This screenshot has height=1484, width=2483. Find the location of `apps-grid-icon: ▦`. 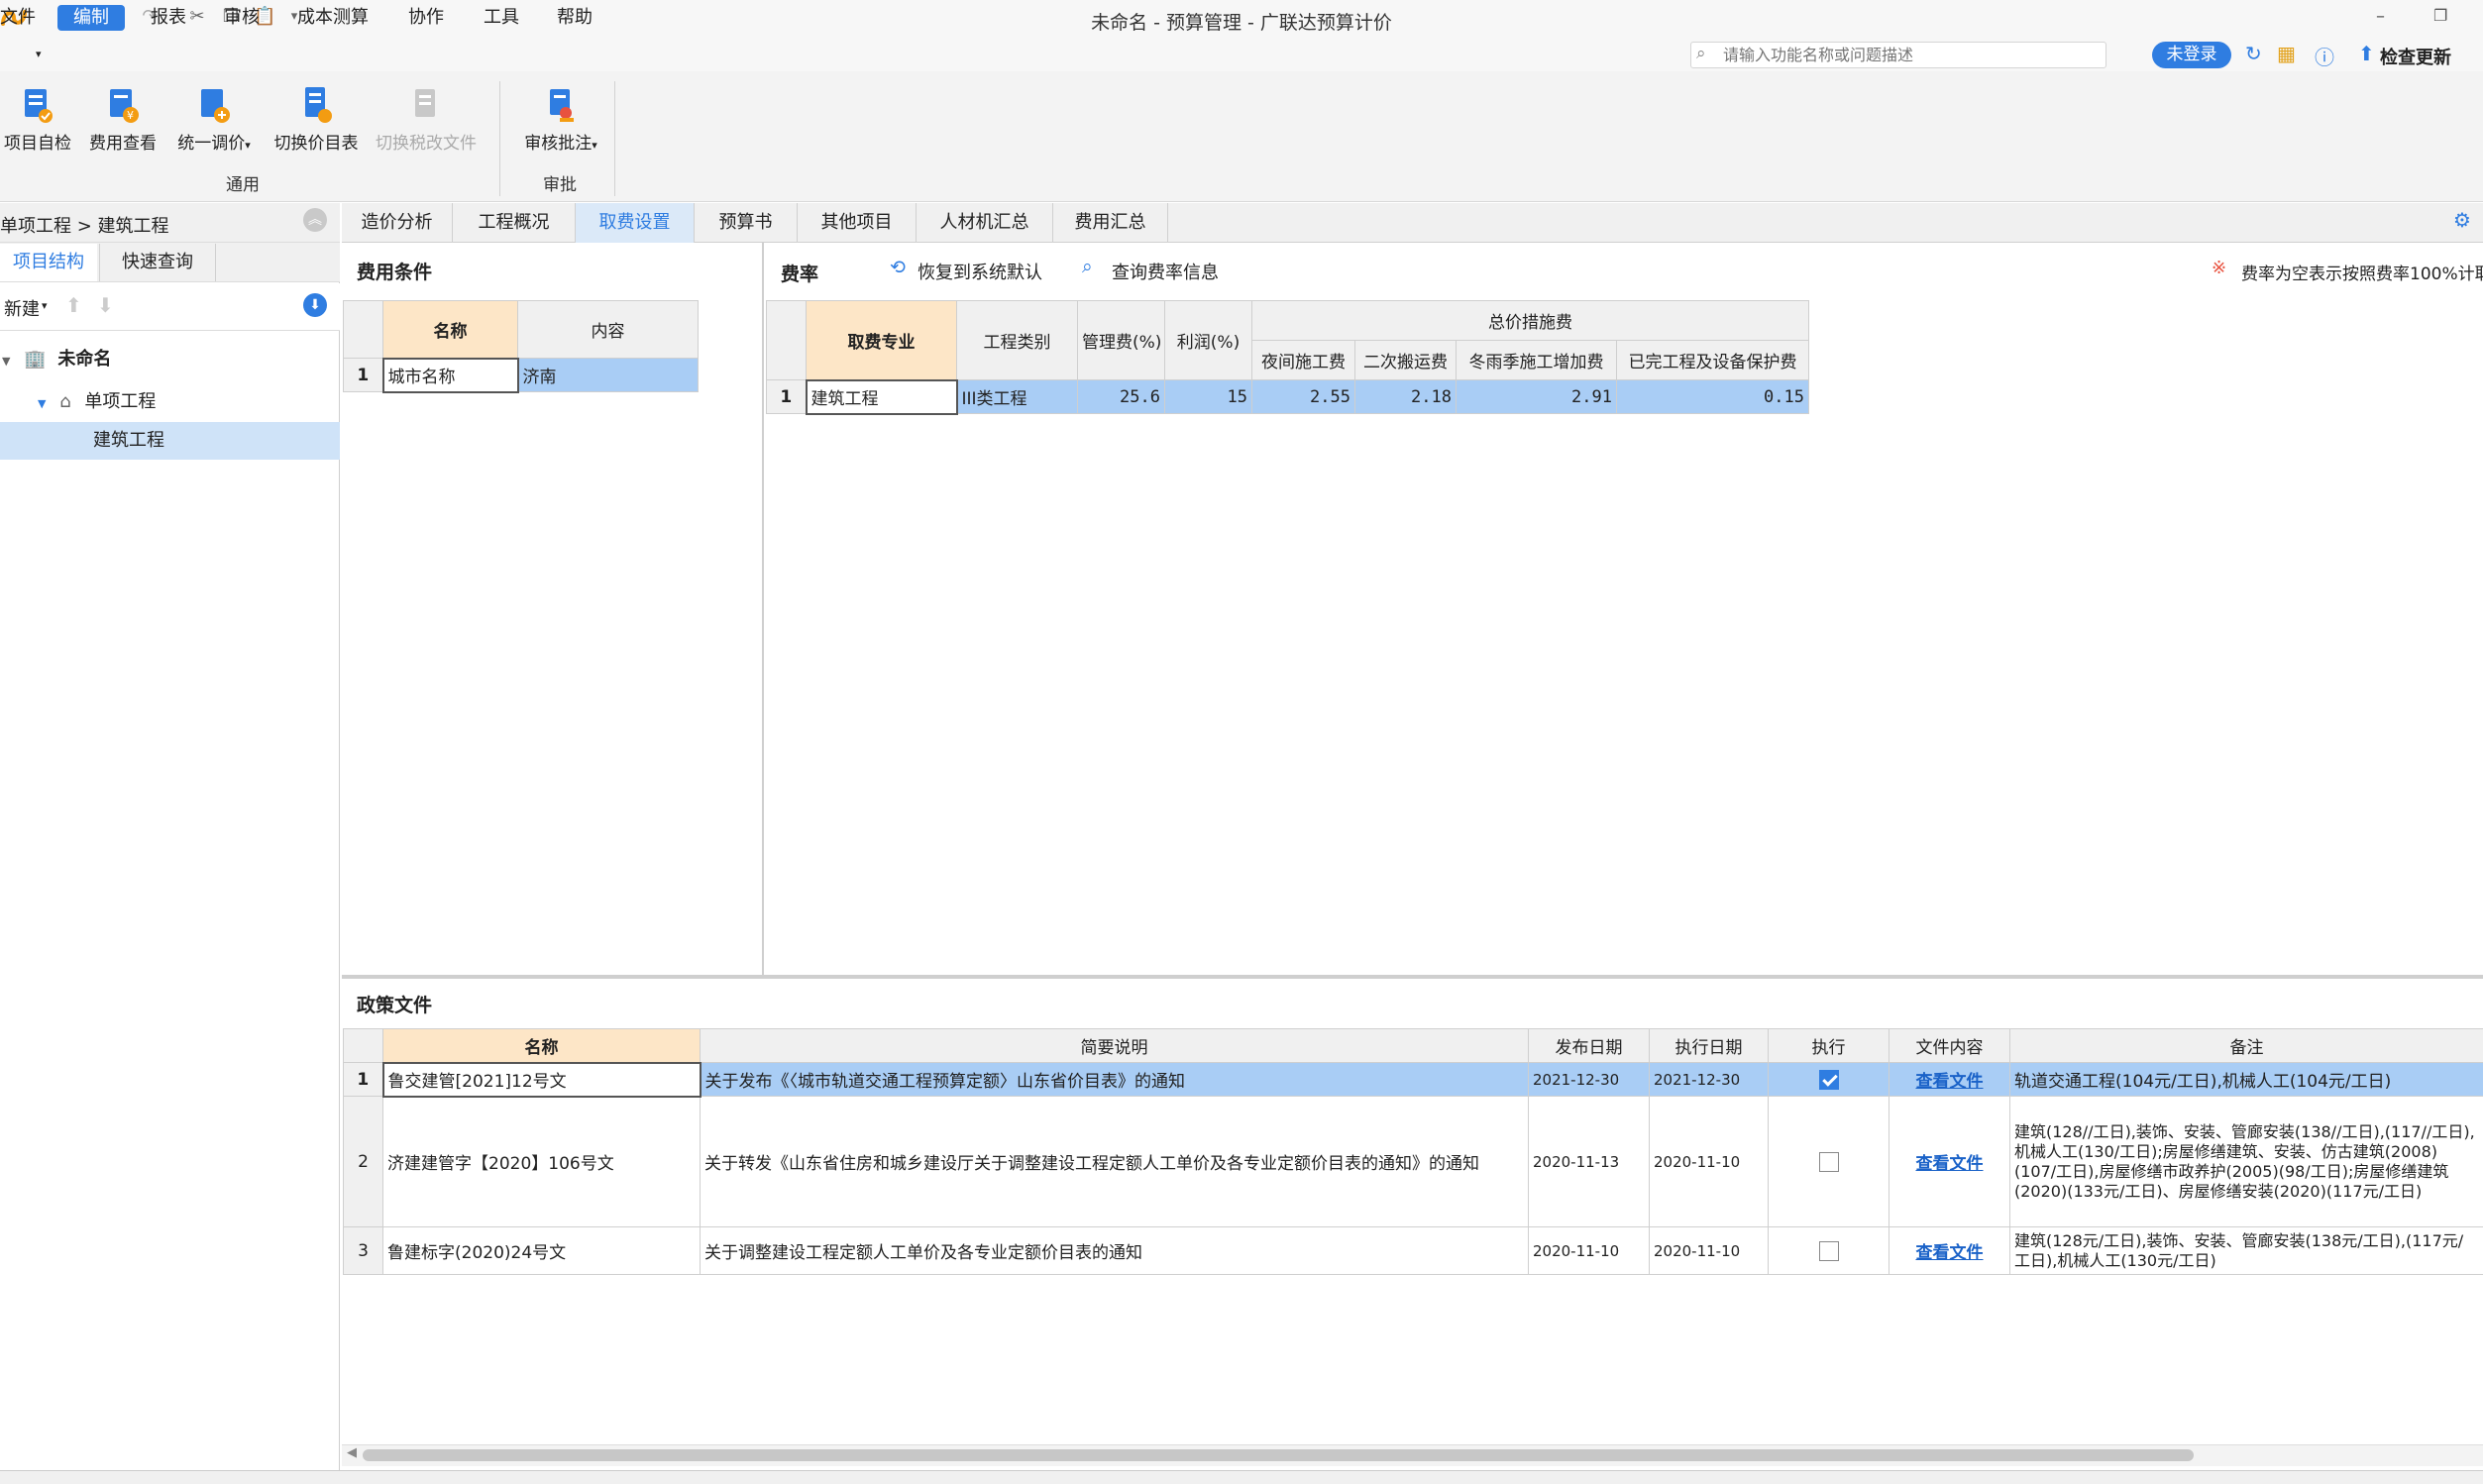

apps-grid-icon: ▦ is located at coordinates (2287, 54).